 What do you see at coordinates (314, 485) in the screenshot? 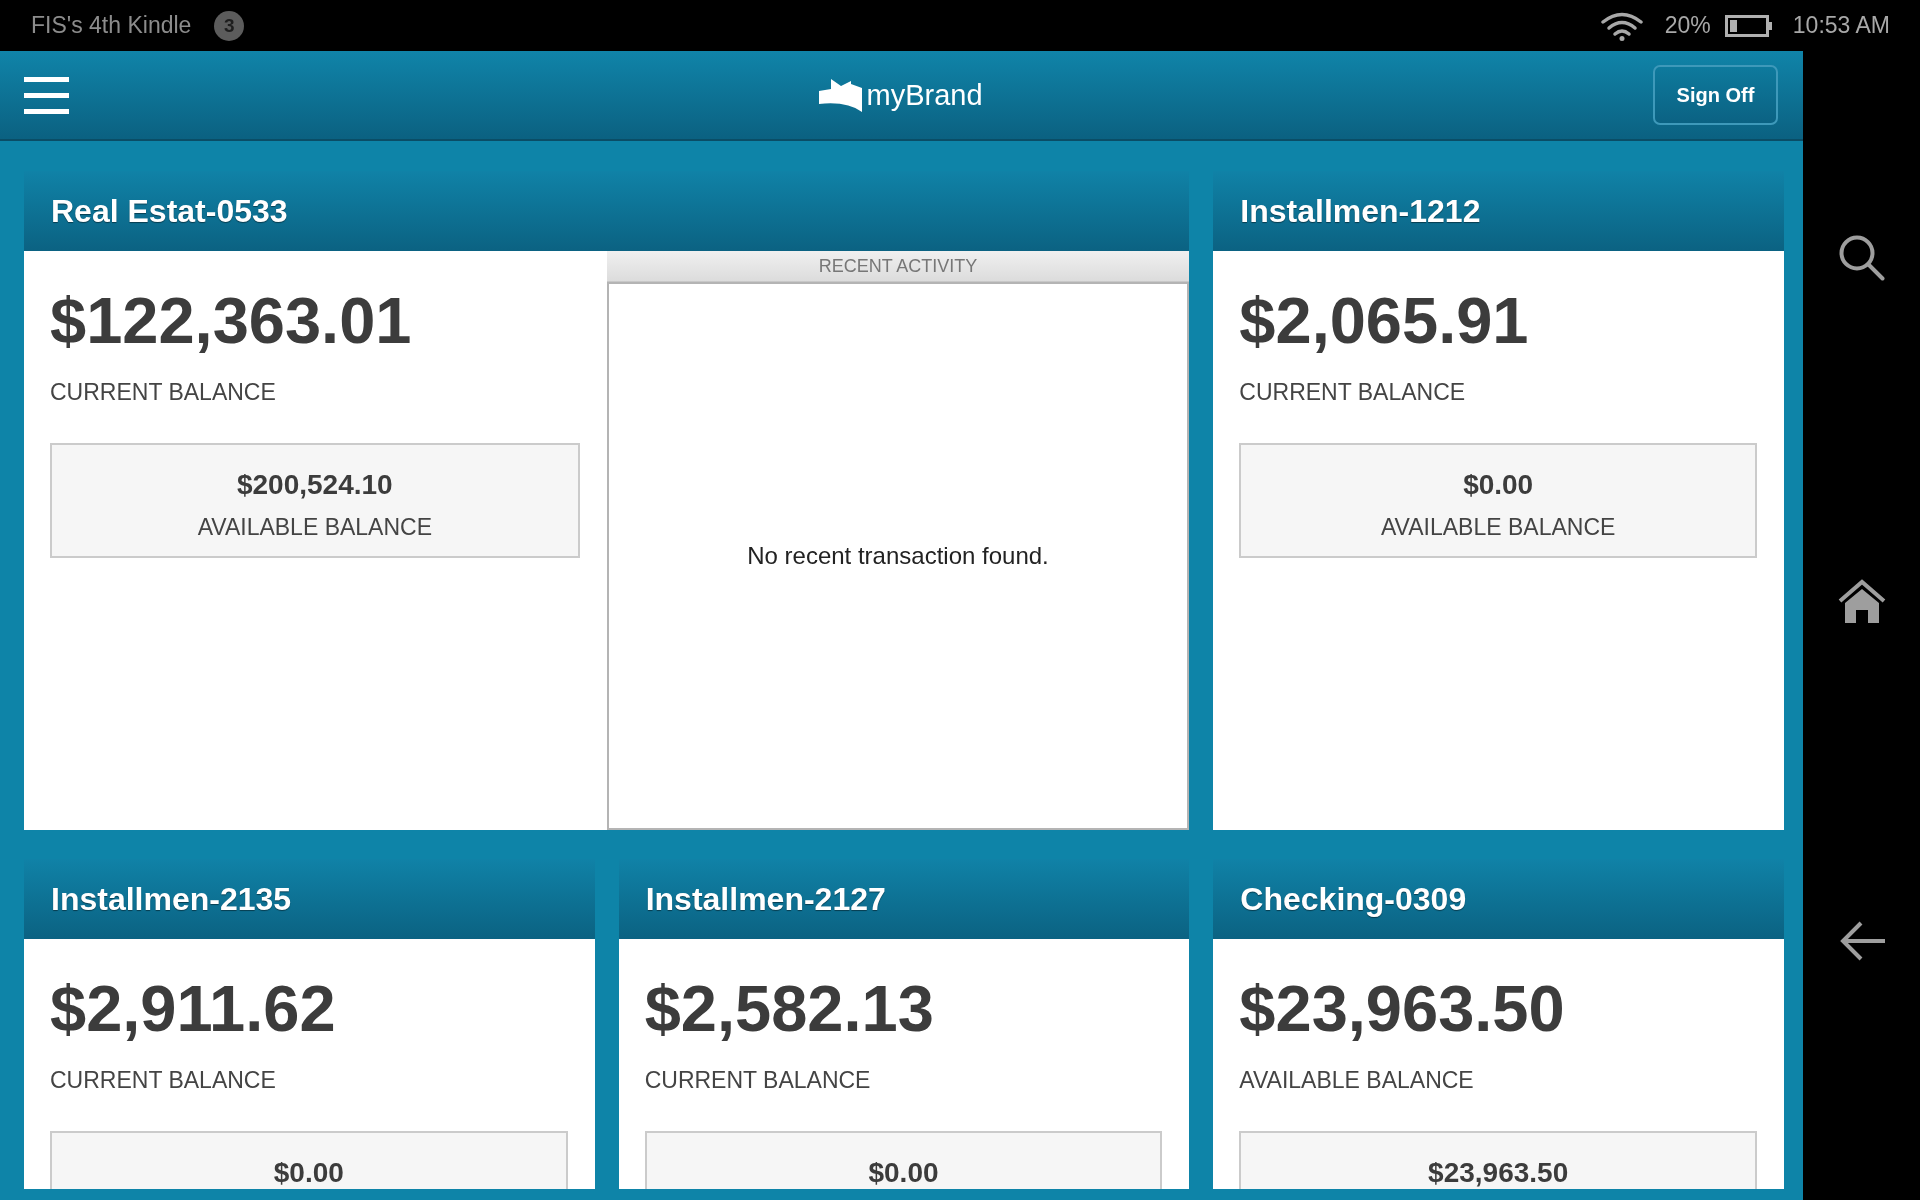
I see `available-balance-amount: $200,524.10` at bounding box center [314, 485].